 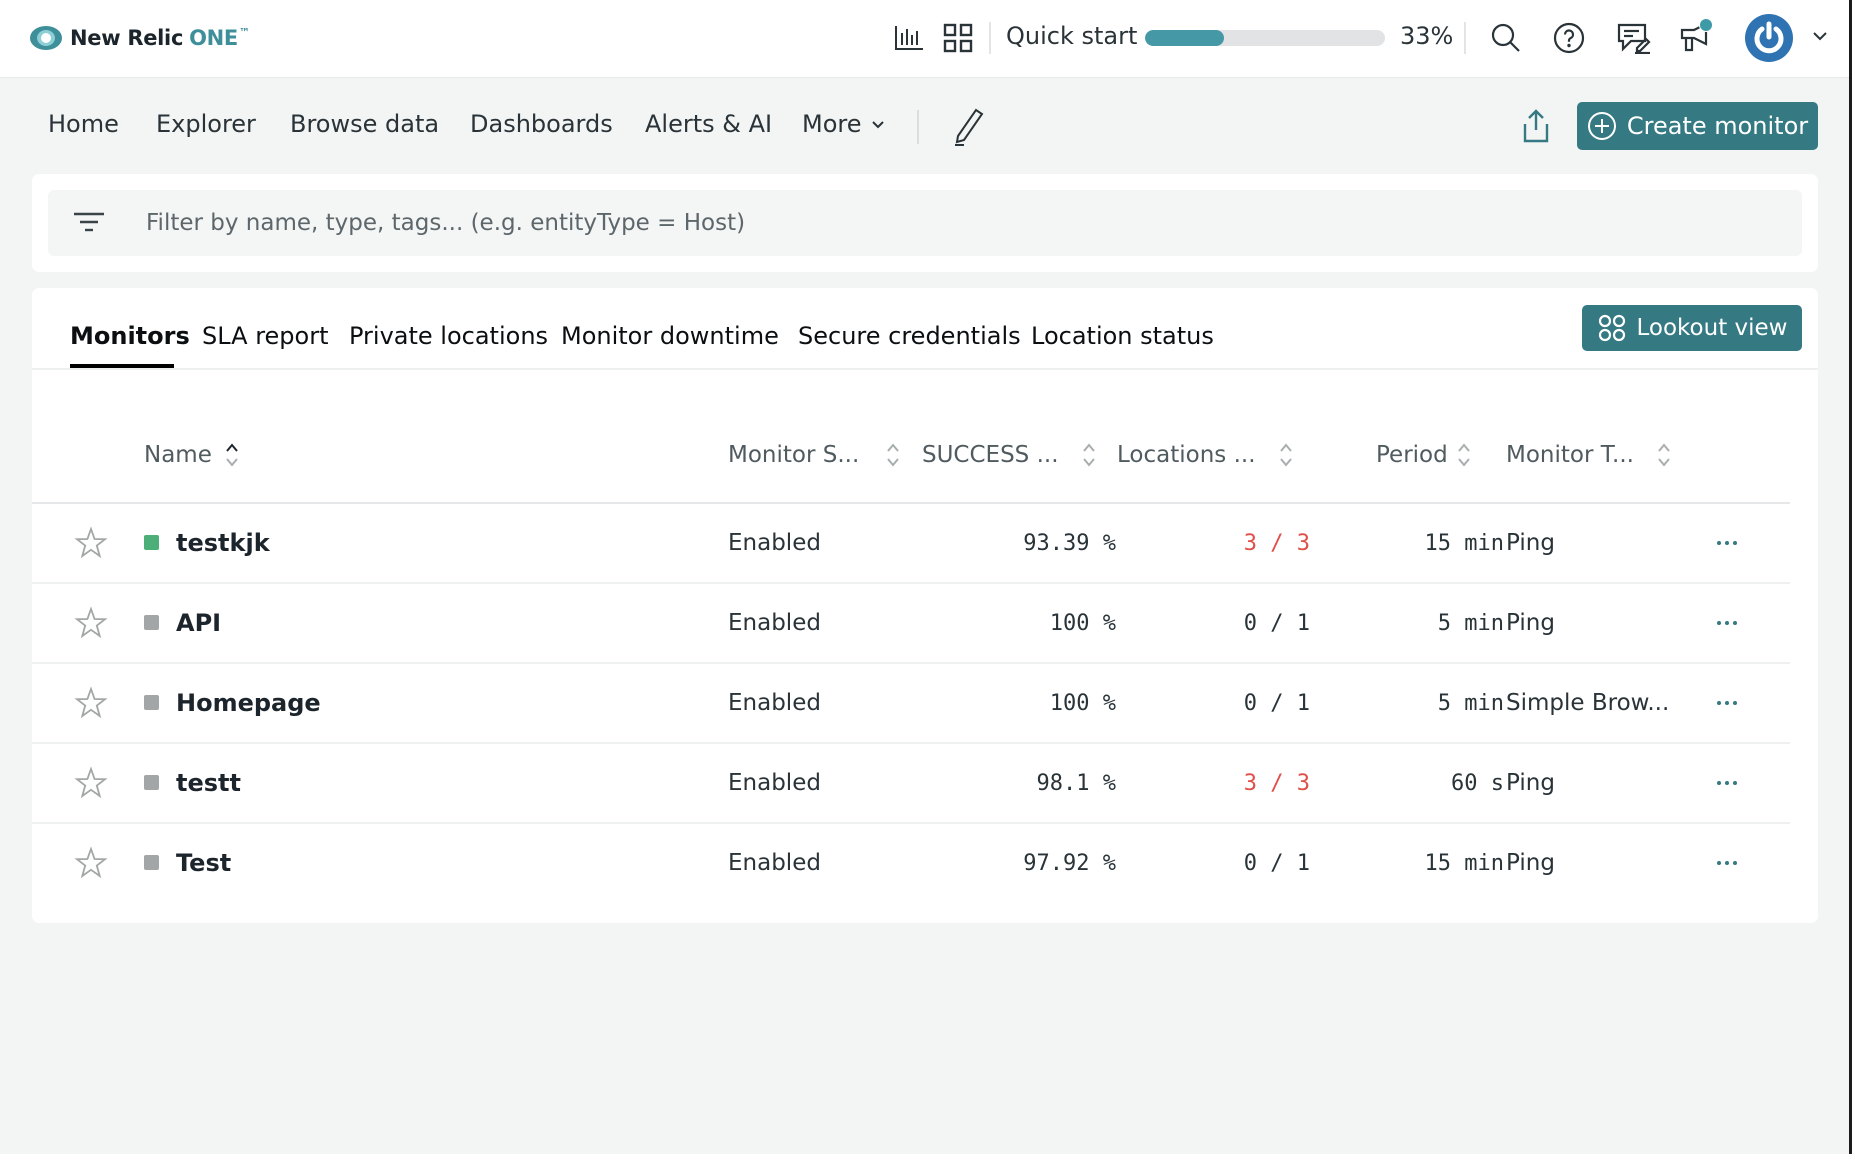 What do you see at coordinates (206, 124) in the screenshot?
I see `nav-explorer: Explorer` at bounding box center [206, 124].